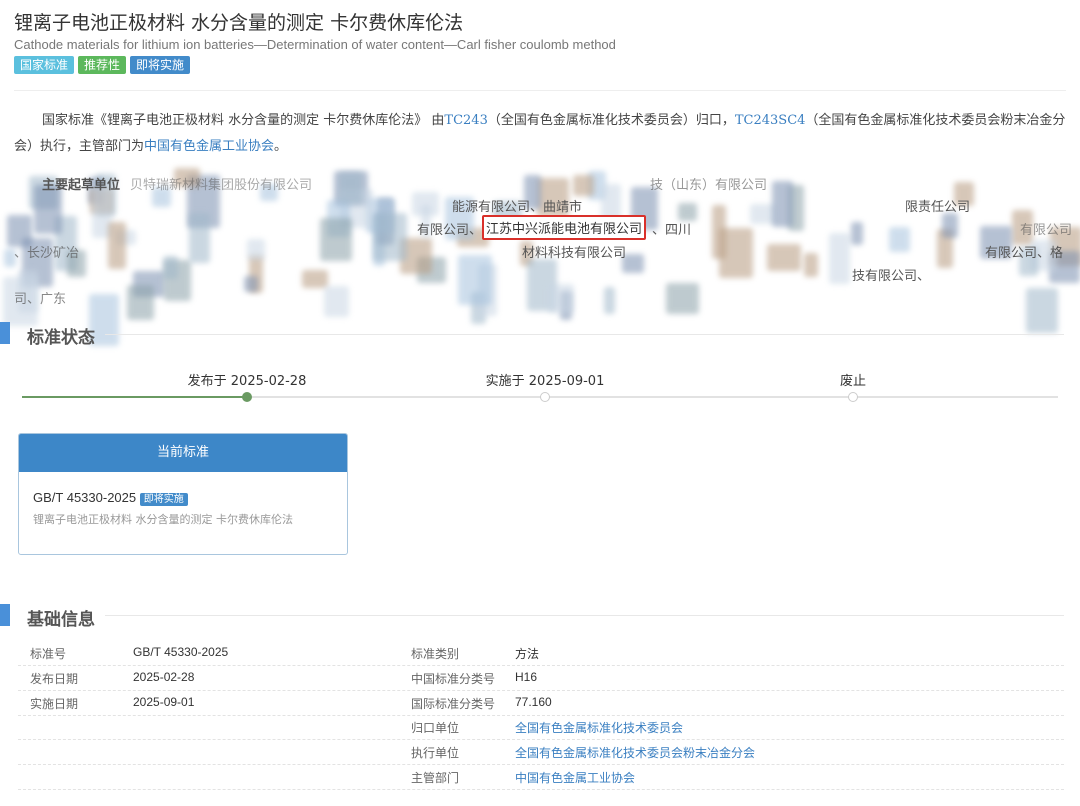 This screenshot has height=806, width=1080. Describe the element at coordinates (541, 653) in the screenshot. I see `info-row: 标准号 GB/T 45330-2025 标准类别 方法` at that location.